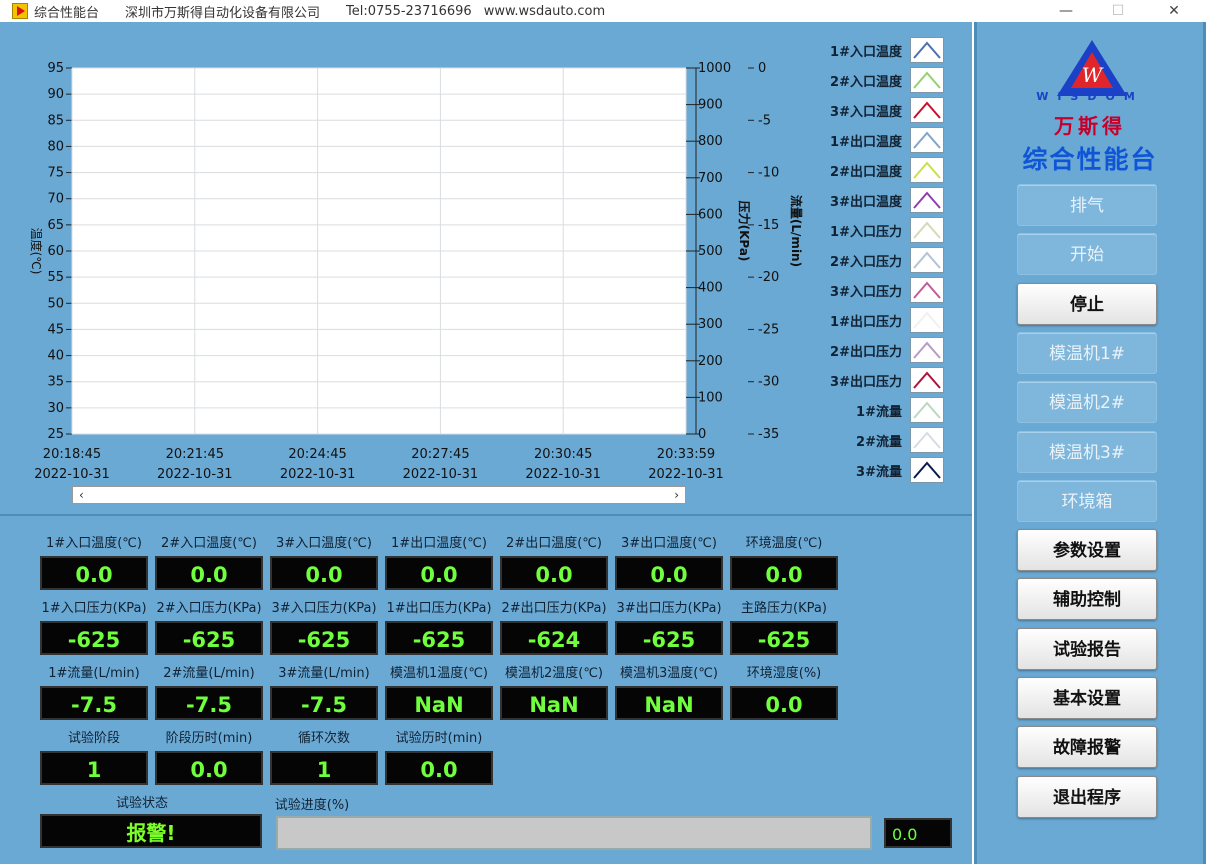 The image size is (1206, 864). I want to click on y-left-tick-label: 85, so click(55, 120).